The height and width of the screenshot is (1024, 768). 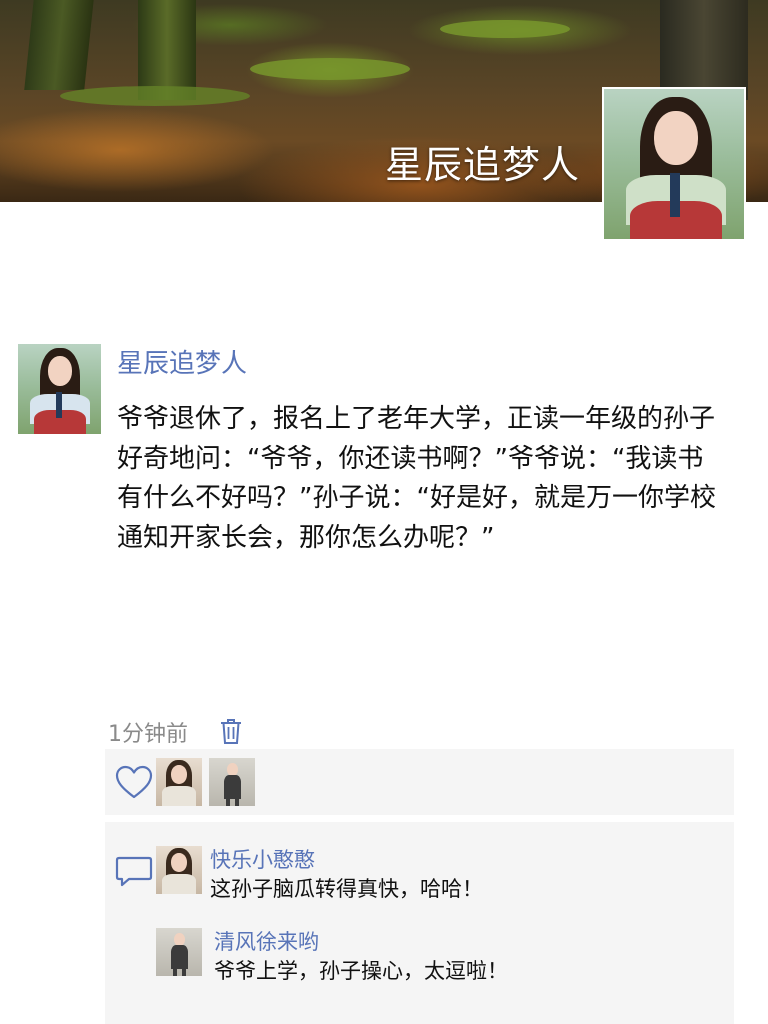 What do you see at coordinates (266, 941) in the screenshot?
I see `comment-author: 清风徐来哟` at bounding box center [266, 941].